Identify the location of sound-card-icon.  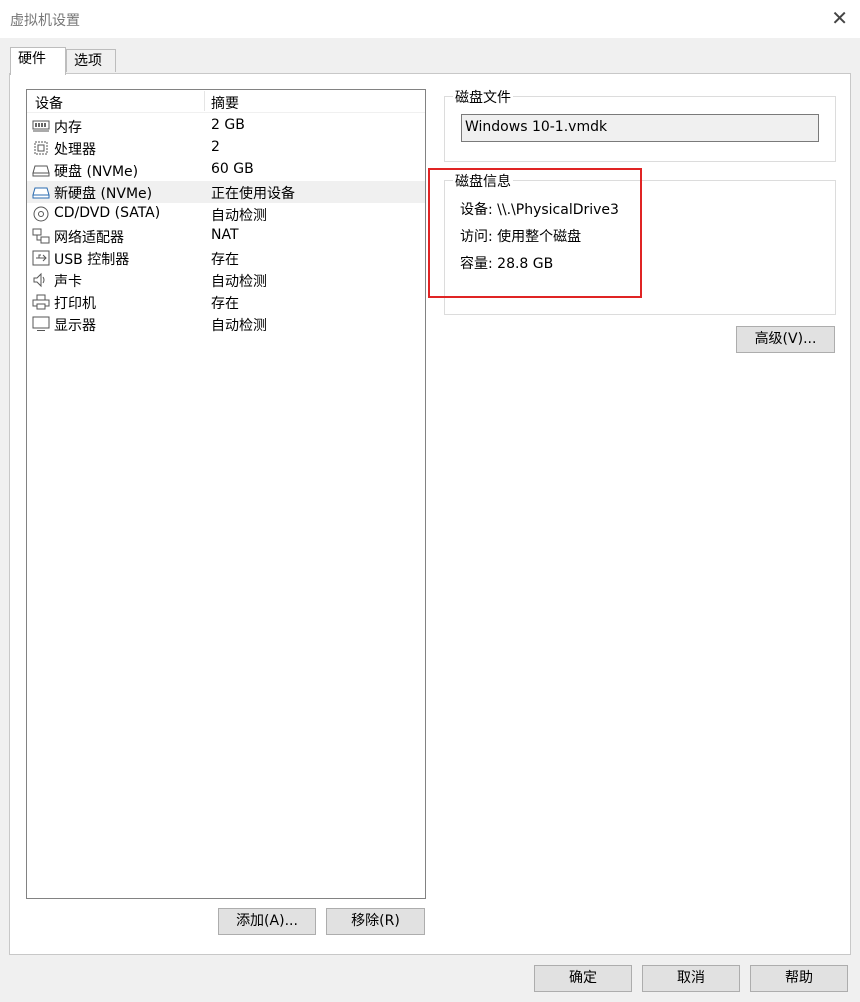
(39, 280).